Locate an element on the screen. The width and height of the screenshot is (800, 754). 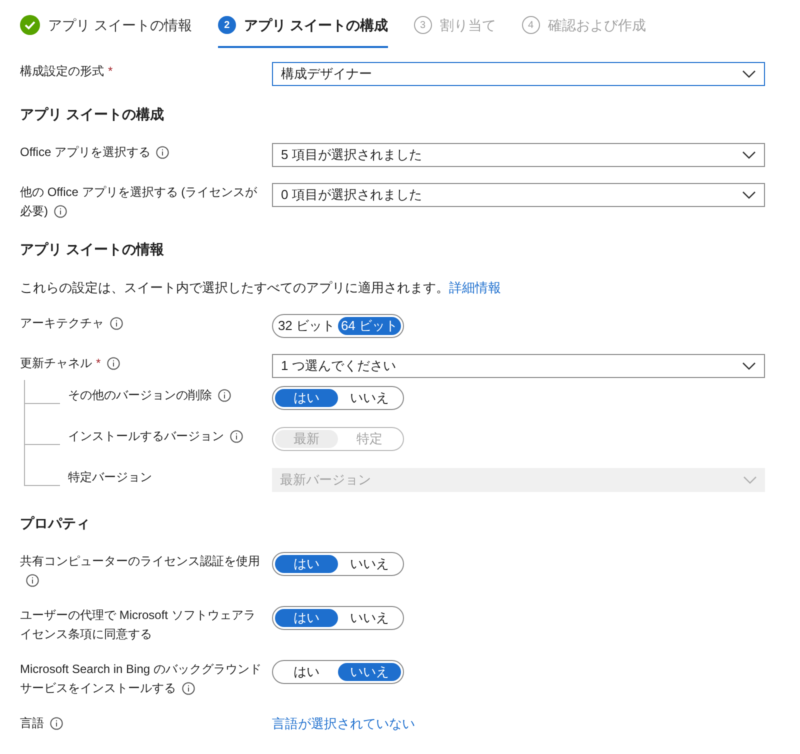
section-heading: プロパティ is located at coordinates (55, 523).